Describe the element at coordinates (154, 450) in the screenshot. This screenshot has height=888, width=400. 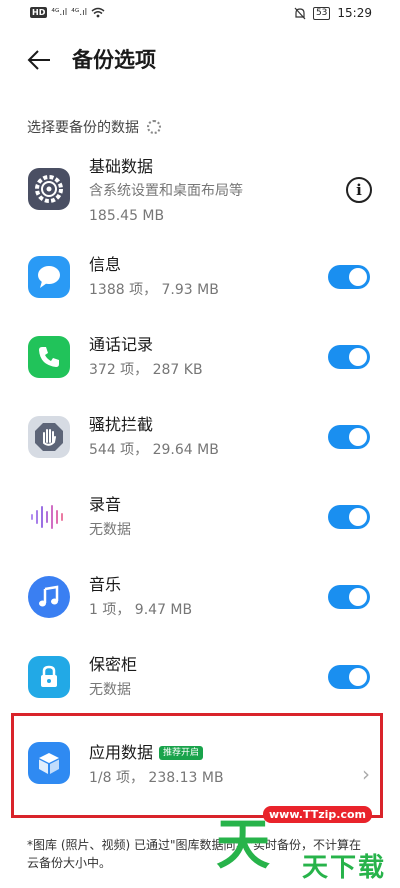
I see `item-sub: 544 项， 29.64 MB` at that location.